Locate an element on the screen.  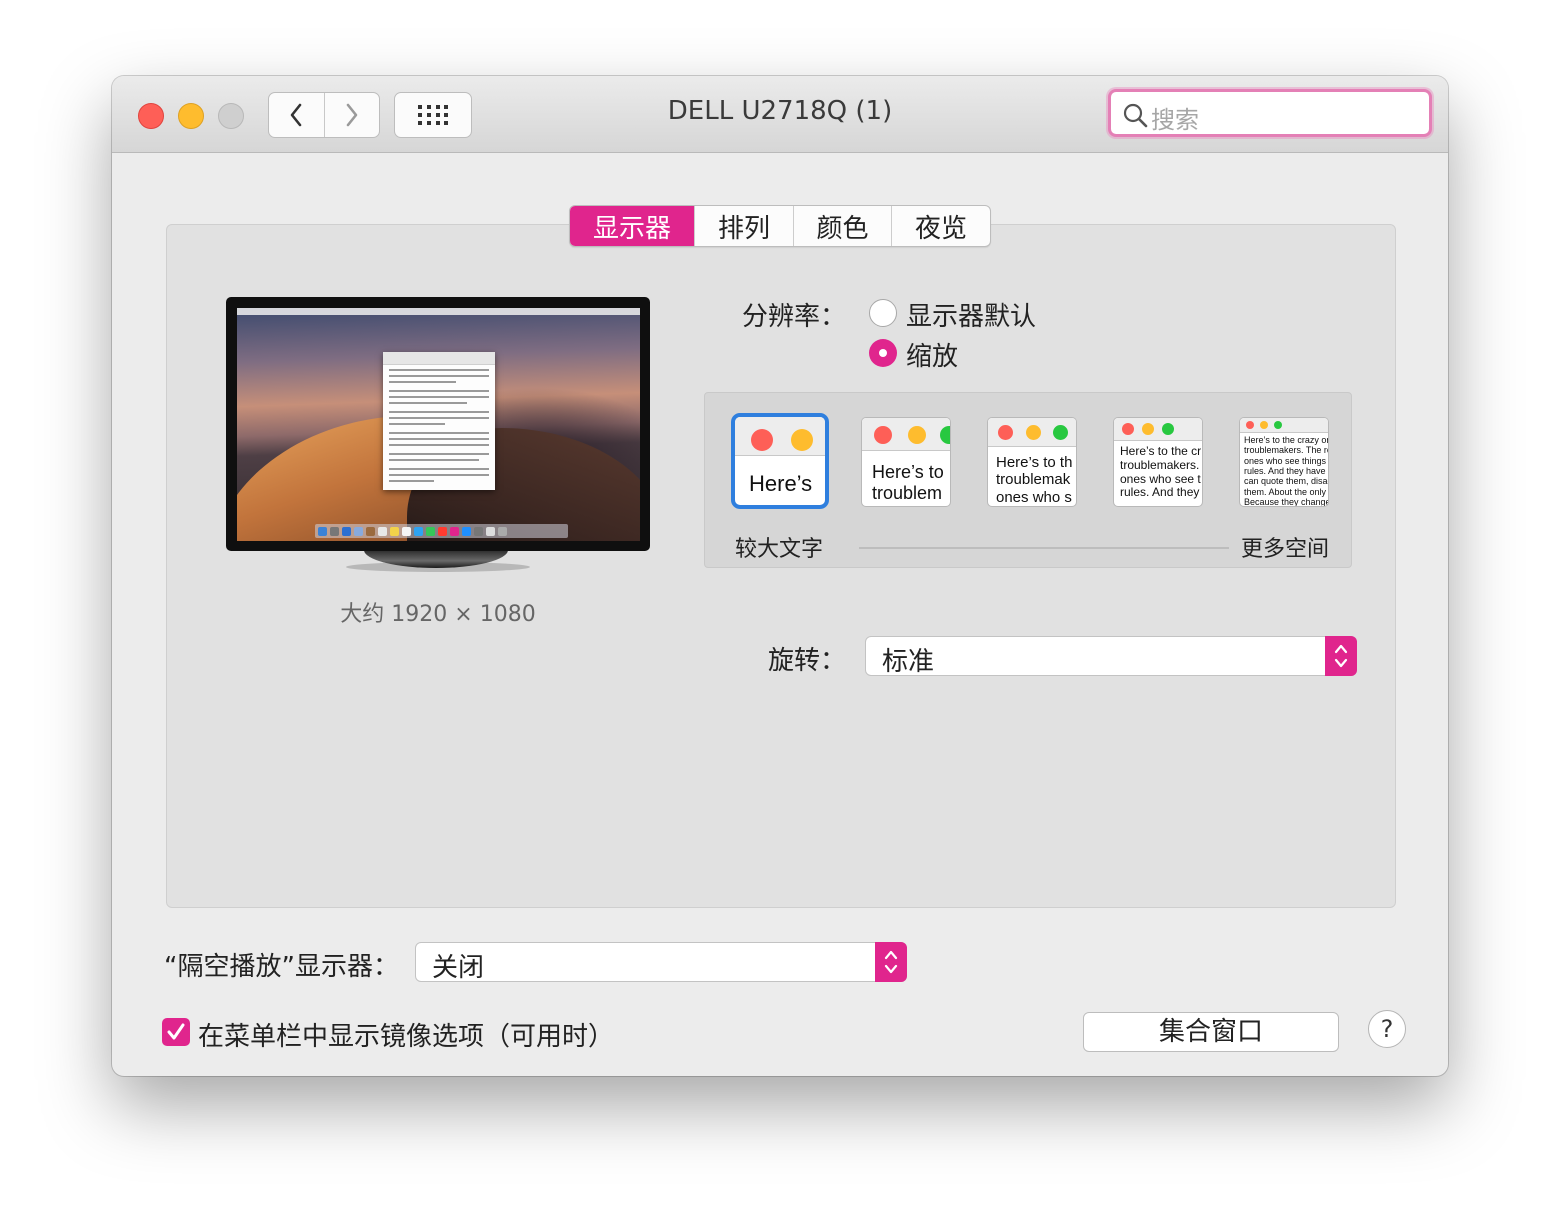
radio-default-label: 显示器默认 is located at coordinates (971, 314).